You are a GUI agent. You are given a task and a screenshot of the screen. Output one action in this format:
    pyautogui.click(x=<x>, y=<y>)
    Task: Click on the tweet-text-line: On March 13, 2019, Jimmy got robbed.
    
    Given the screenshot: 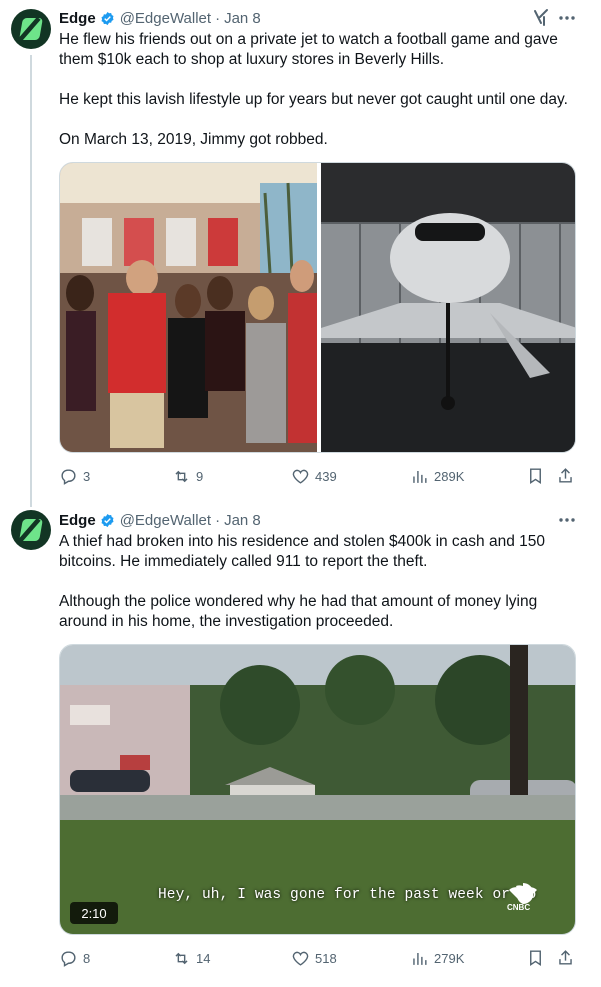 What is the action you would take?
    pyautogui.click(x=193, y=139)
    